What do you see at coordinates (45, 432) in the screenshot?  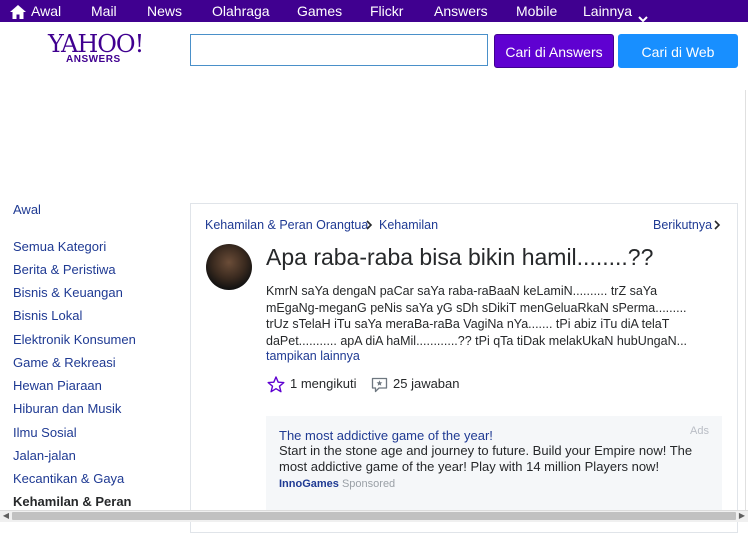 I see `sidebar-item-social-science: Ilmu Sosial` at bounding box center [45, 432].